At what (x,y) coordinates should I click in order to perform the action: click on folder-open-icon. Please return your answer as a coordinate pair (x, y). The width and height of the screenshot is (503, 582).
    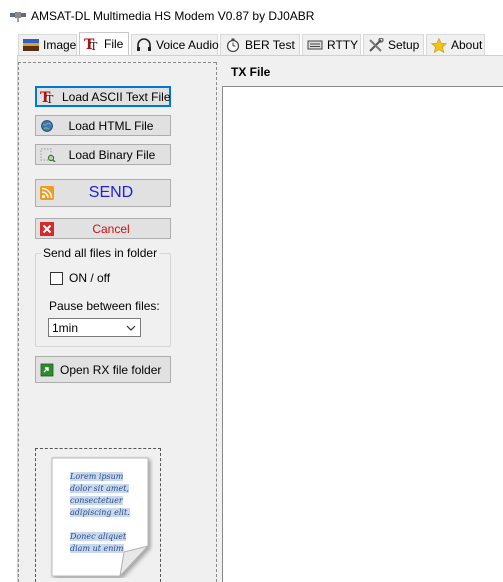
    Looking at the image, I should click on (47, 369).